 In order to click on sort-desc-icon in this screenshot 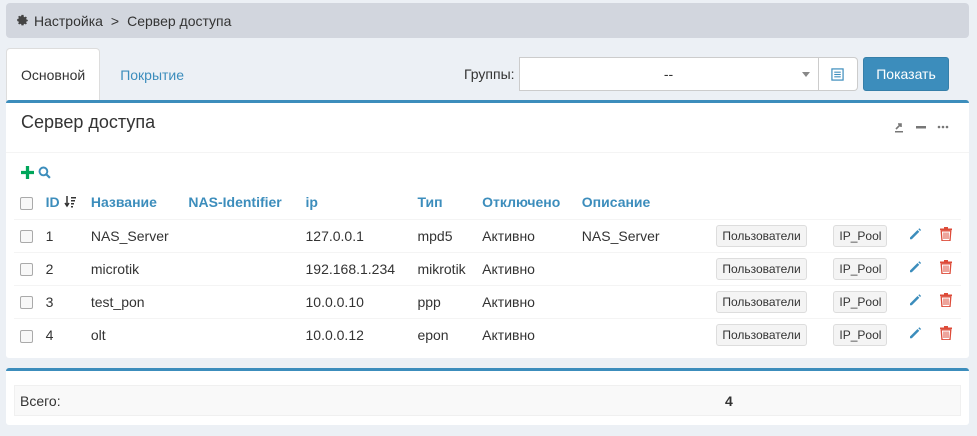, I will do `click(69, 202)`.